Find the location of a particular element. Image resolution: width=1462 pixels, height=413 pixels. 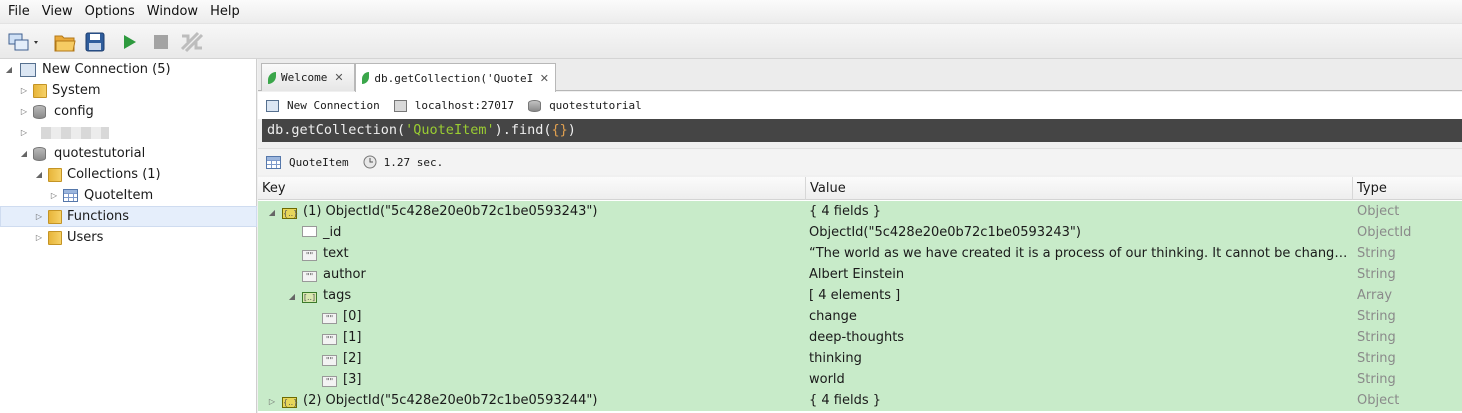

column-header-value: Value is located at coordinates (1079, 188).